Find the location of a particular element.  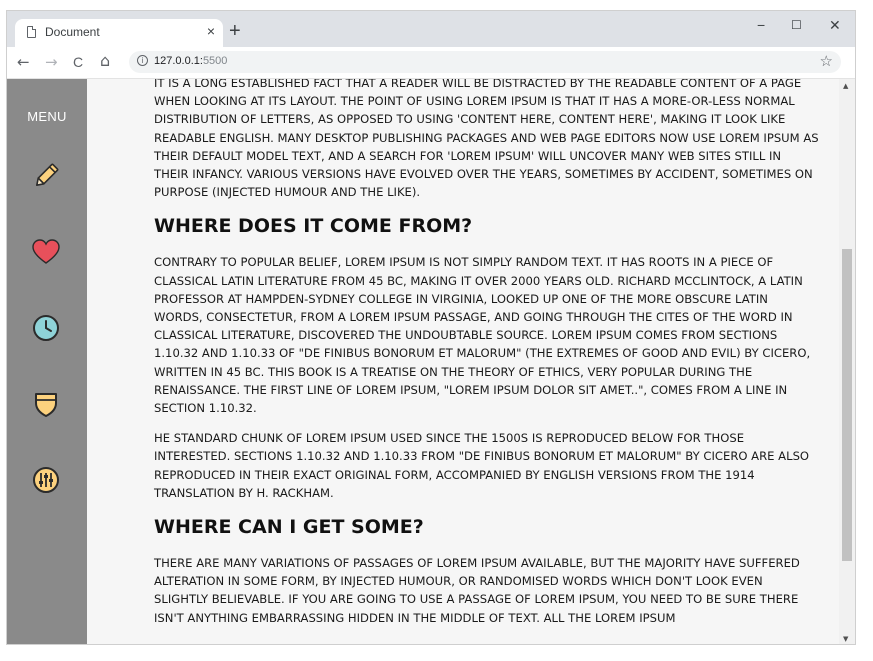

sidebar: MENU is located at coordinates (47, 361).